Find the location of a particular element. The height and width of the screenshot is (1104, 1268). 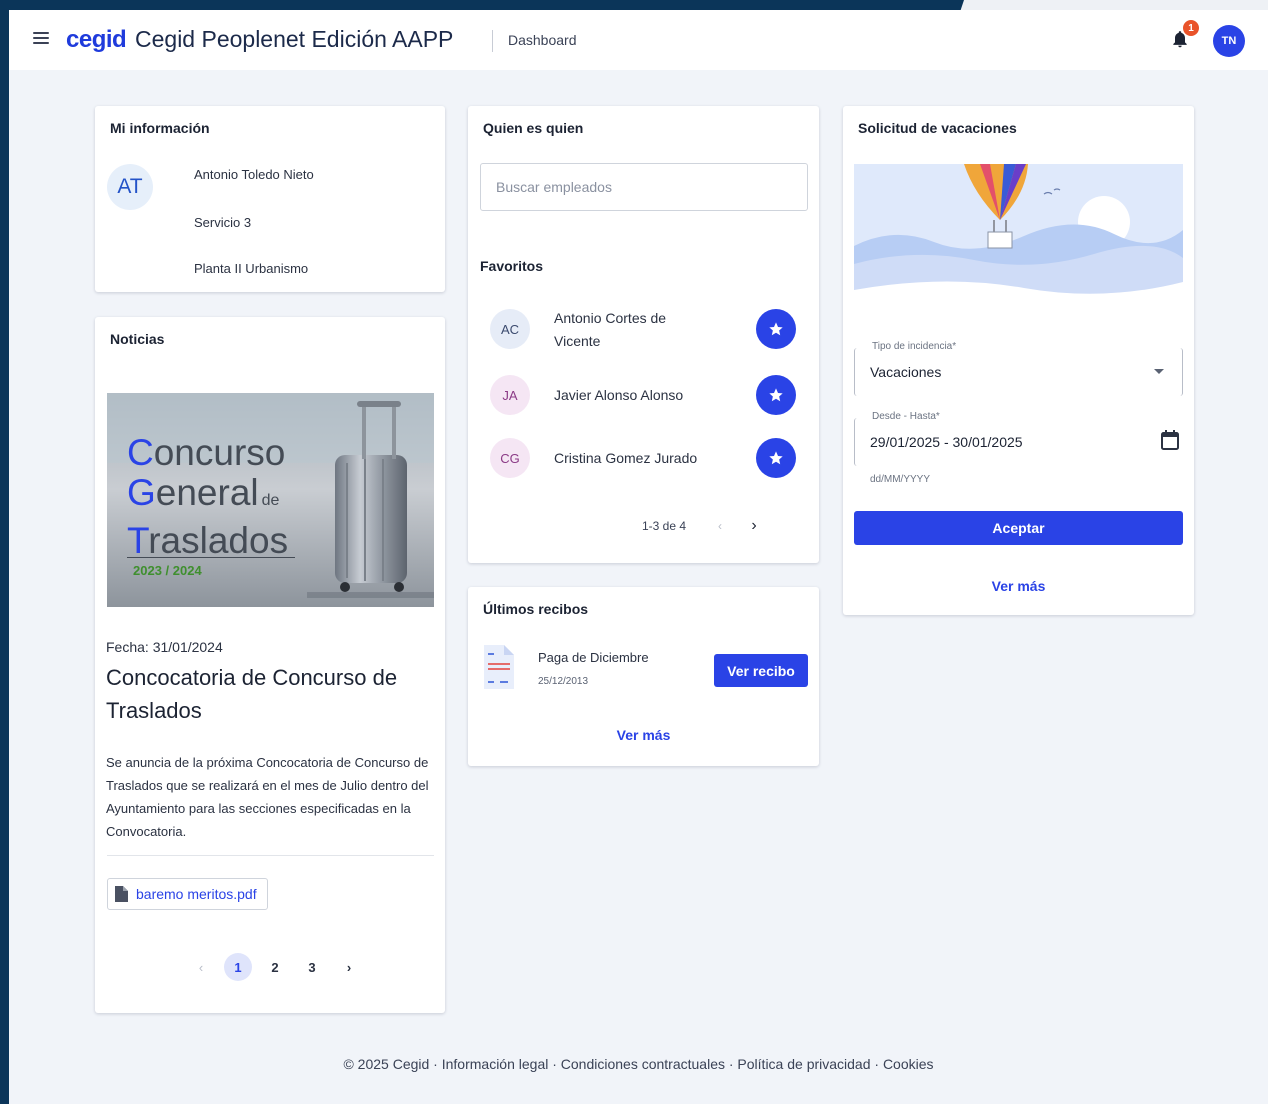

favorite-name: Cristina Gomez Jurado is located at coordinates (626, 458).